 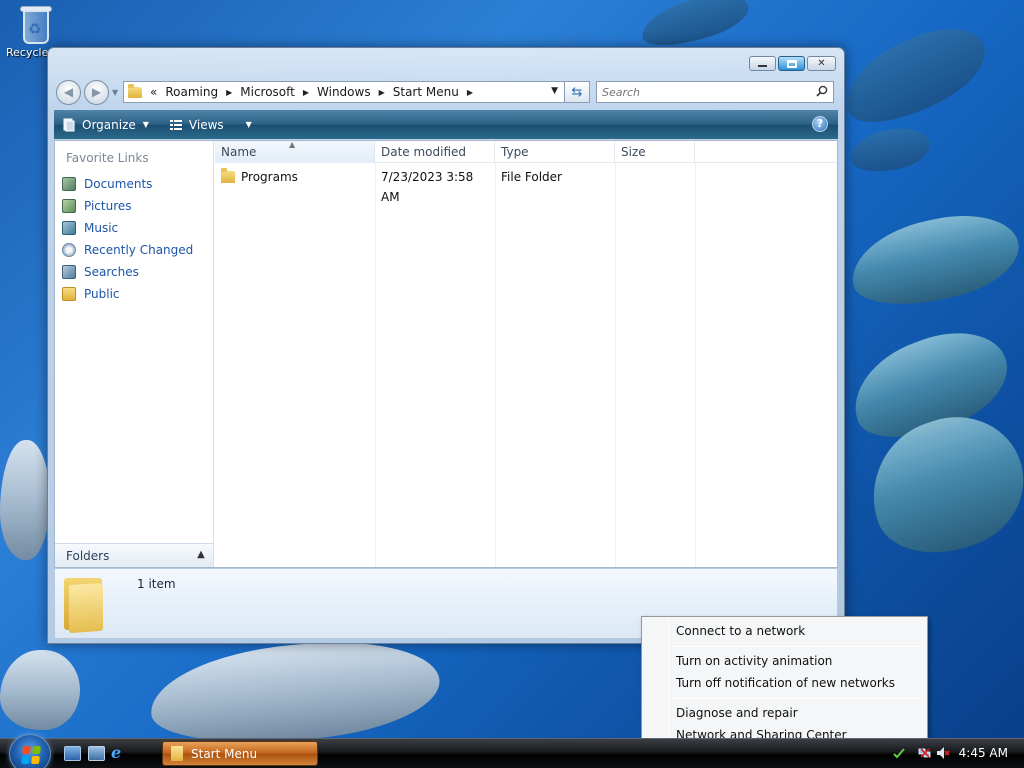 I want to click on minimize-button, so click(x=762, y=63).